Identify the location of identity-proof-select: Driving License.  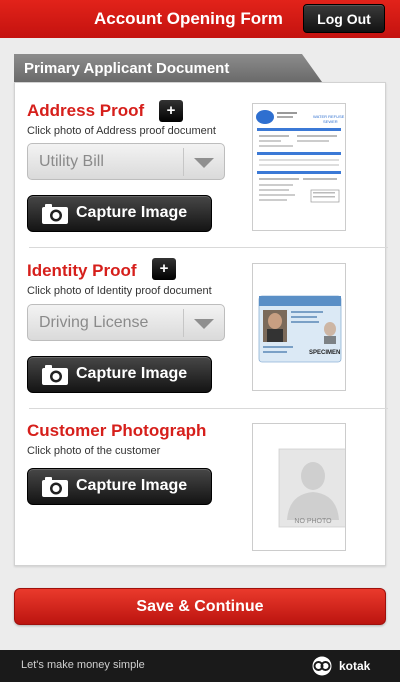
(126, 322).